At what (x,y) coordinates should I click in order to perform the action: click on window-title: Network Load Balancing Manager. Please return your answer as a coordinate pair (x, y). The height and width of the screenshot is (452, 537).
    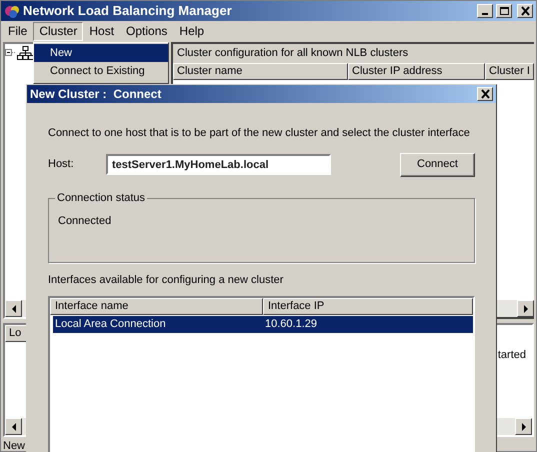
    Looking at the image, I should click on (128, 11).